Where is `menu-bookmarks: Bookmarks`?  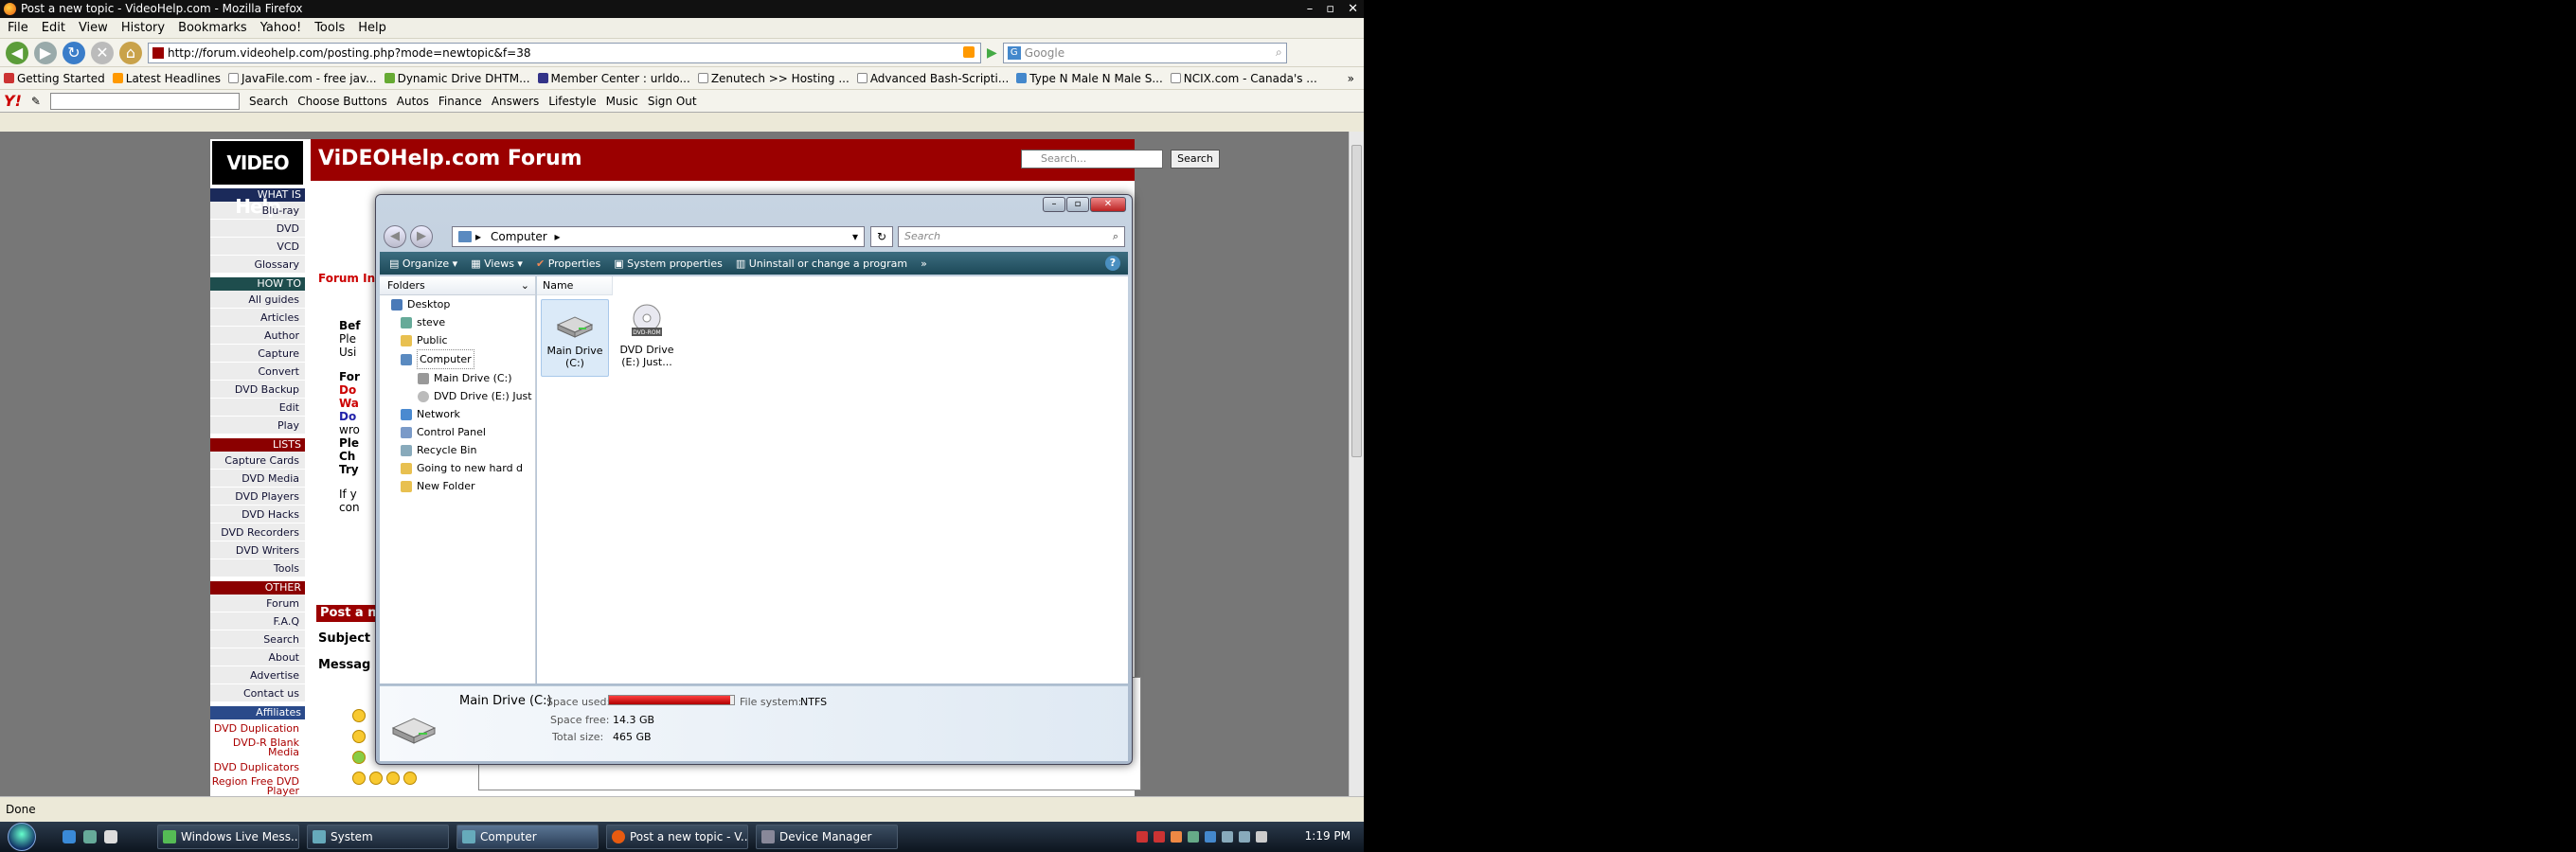 menu-bookmarks: Bookmarks is located at coordinates (212, 28).